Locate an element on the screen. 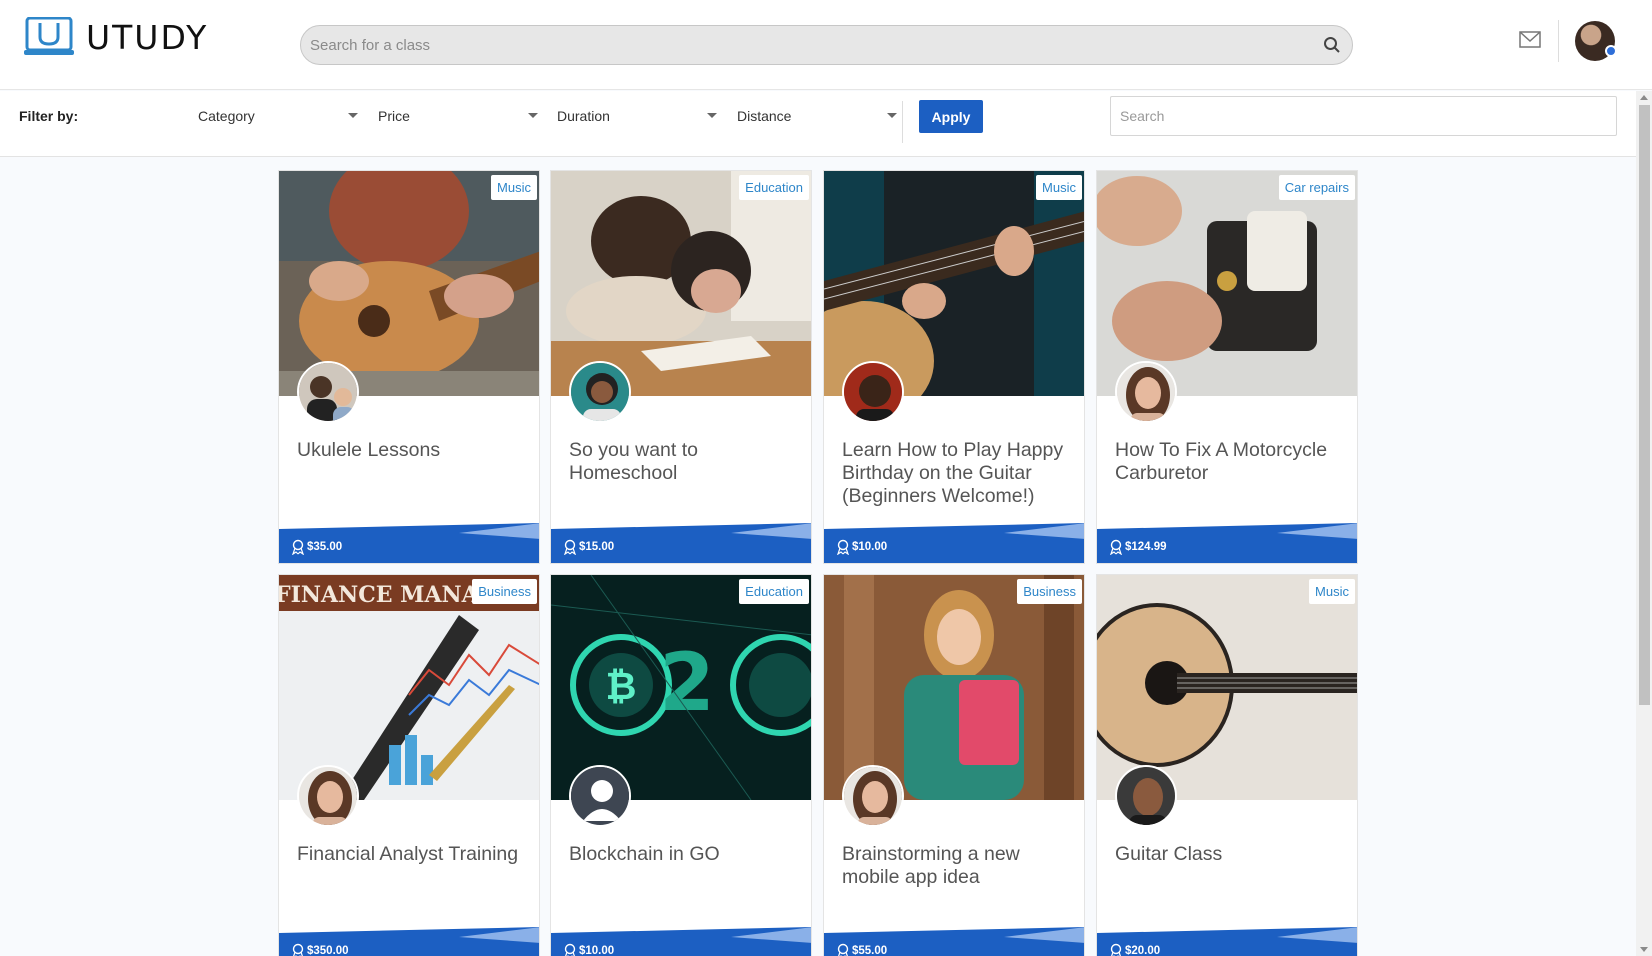 The image size is (1652, 956). header-divider is located at coordinates (1558, 41).